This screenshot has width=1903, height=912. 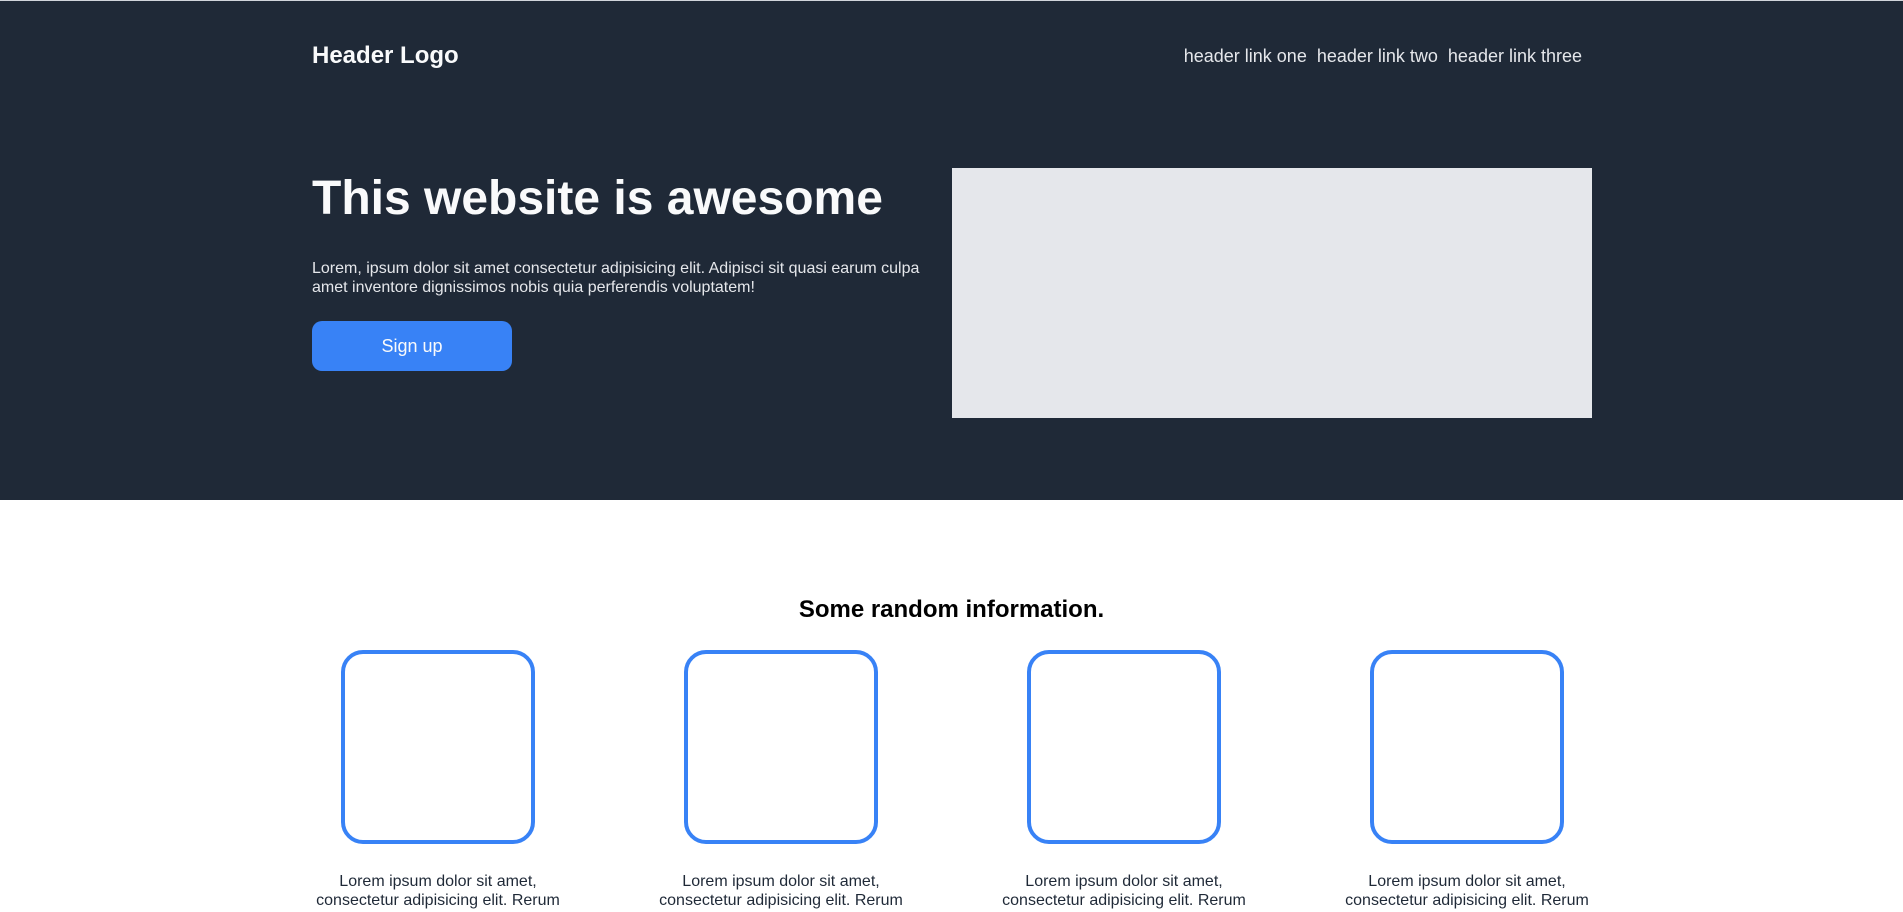 What do you see at coordinates (1272, 293) in the screenshot?
I see `hero-image-placeholder` at bounding box center [1272, 293].